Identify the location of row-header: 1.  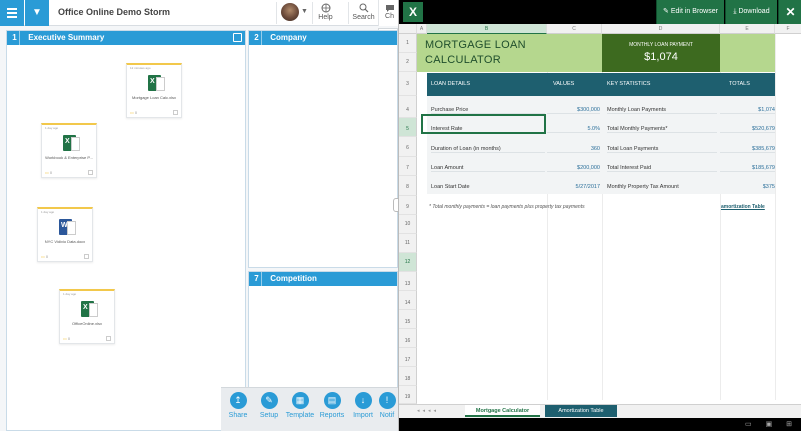
(408, 43).